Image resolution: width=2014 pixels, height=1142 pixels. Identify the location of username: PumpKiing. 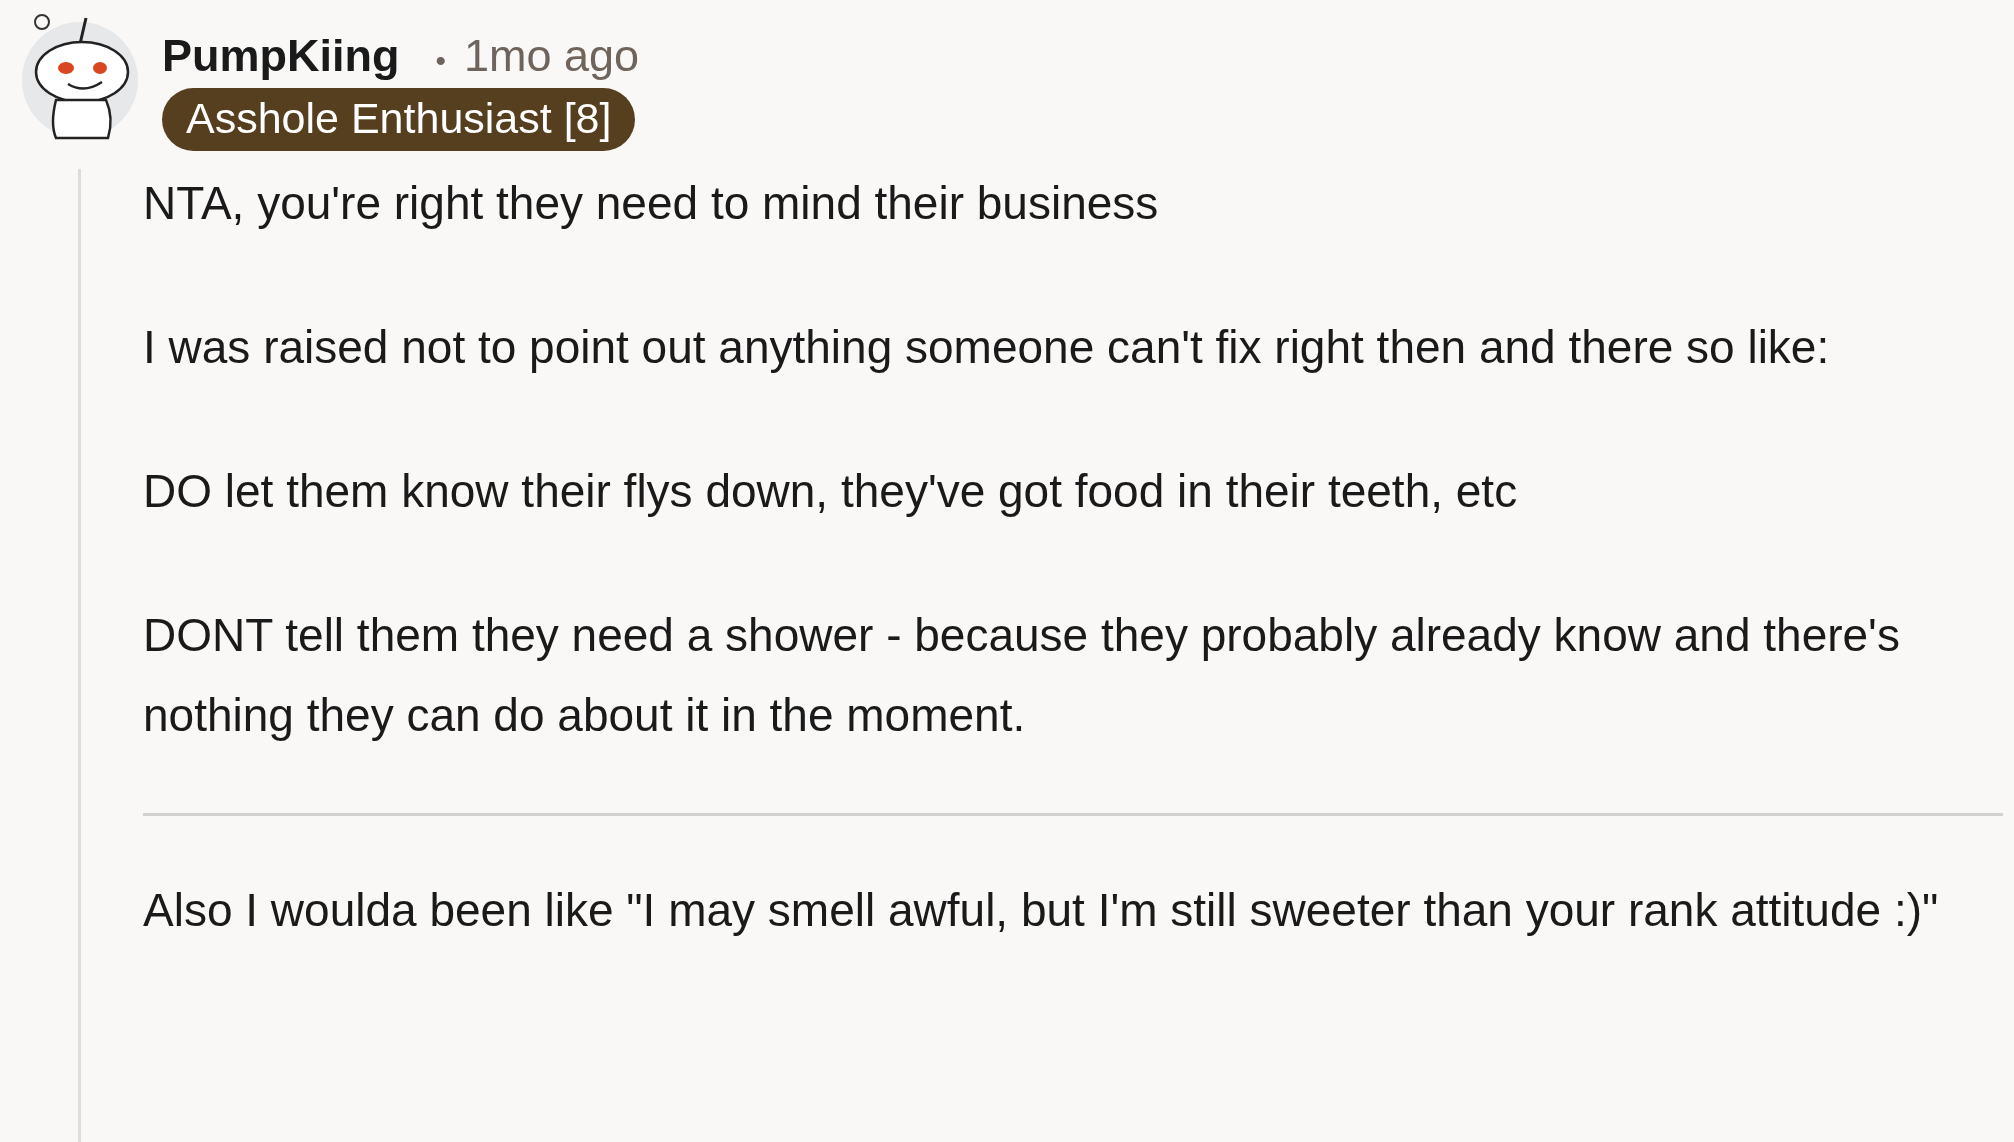
(281, 56).